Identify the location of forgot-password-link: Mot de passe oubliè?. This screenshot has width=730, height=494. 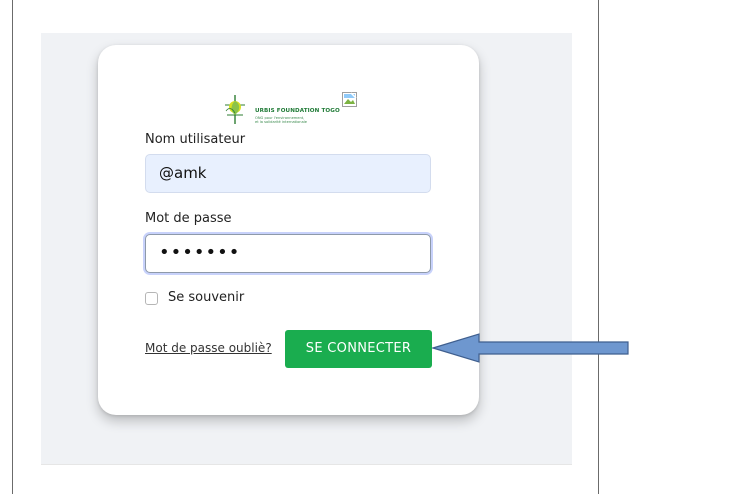
(208, 348).